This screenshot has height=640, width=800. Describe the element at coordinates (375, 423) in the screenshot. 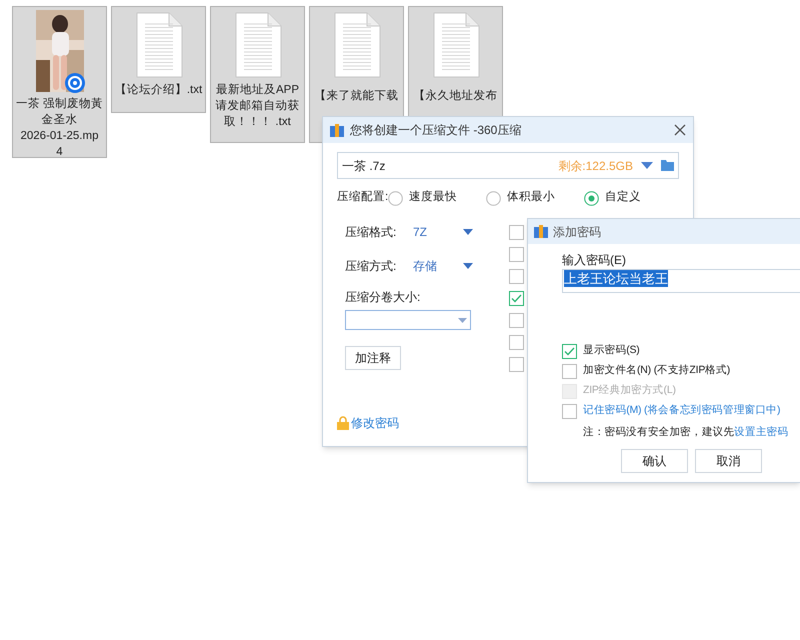

I see `change-password-link: 修改密码` at that location.